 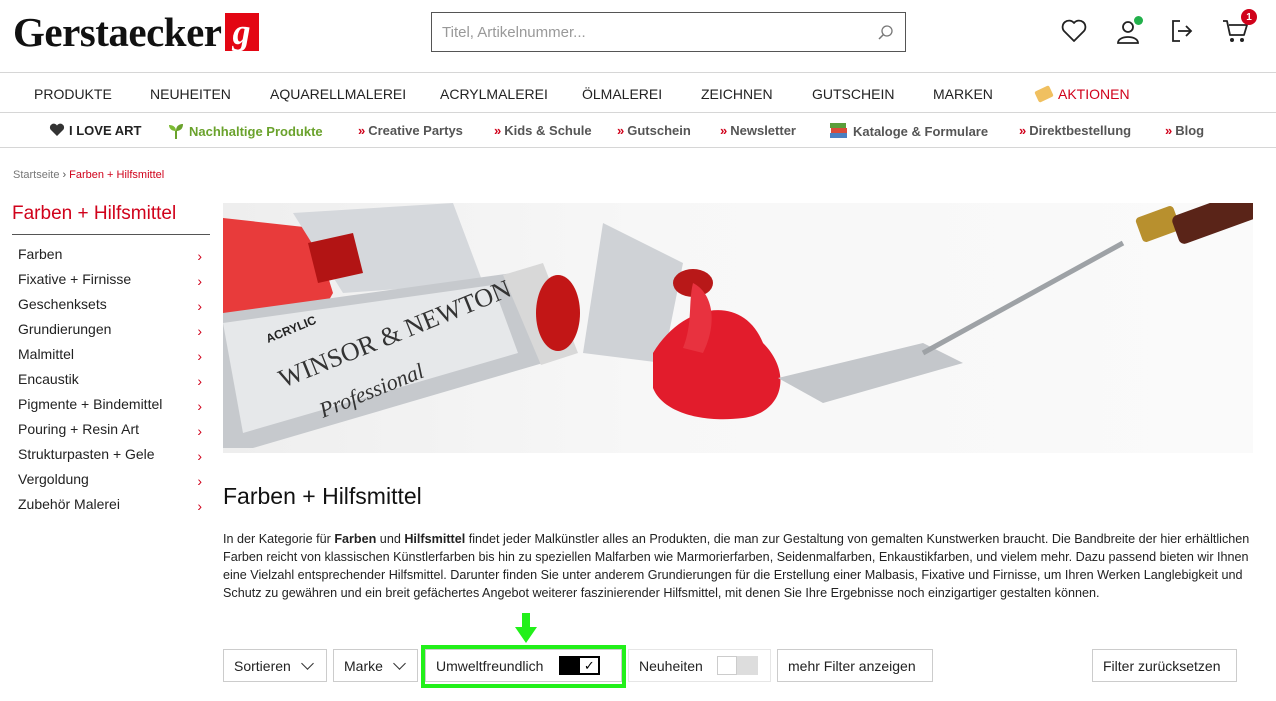 I want to click on sidebar-item-zubehoer-malerei: Zubehör Malerei ›, so click(x=111, y=503).